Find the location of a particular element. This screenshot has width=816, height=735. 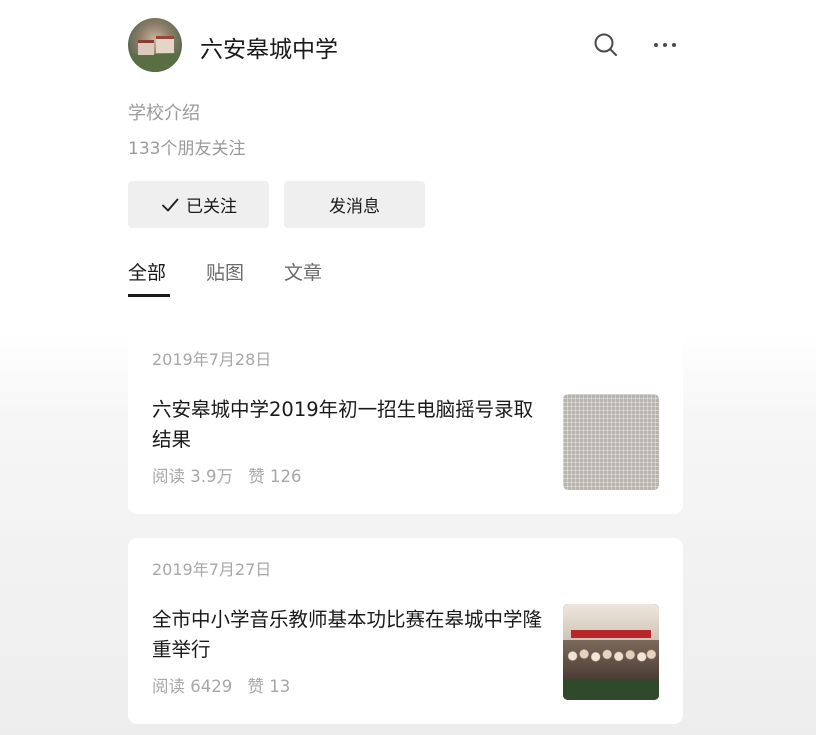

article-stats: 阅读 6429 赞 13 is located at coordinates (226, 685).